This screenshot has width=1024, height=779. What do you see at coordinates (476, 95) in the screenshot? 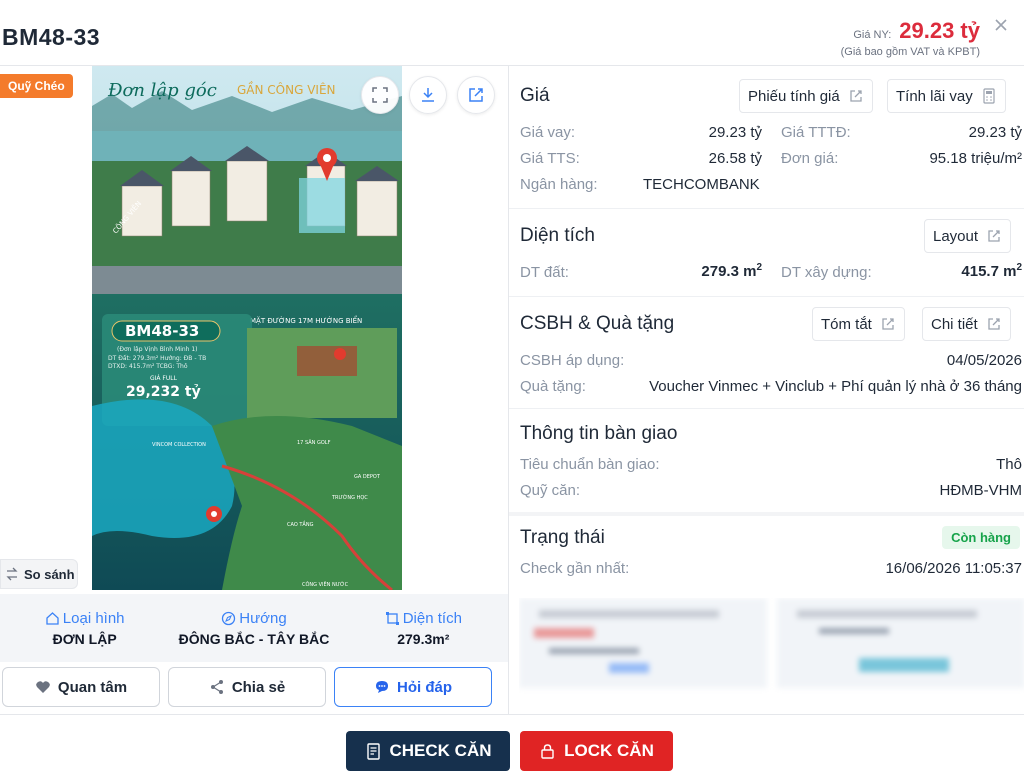
I see `open-external-button` at bounding box center [476, 95].